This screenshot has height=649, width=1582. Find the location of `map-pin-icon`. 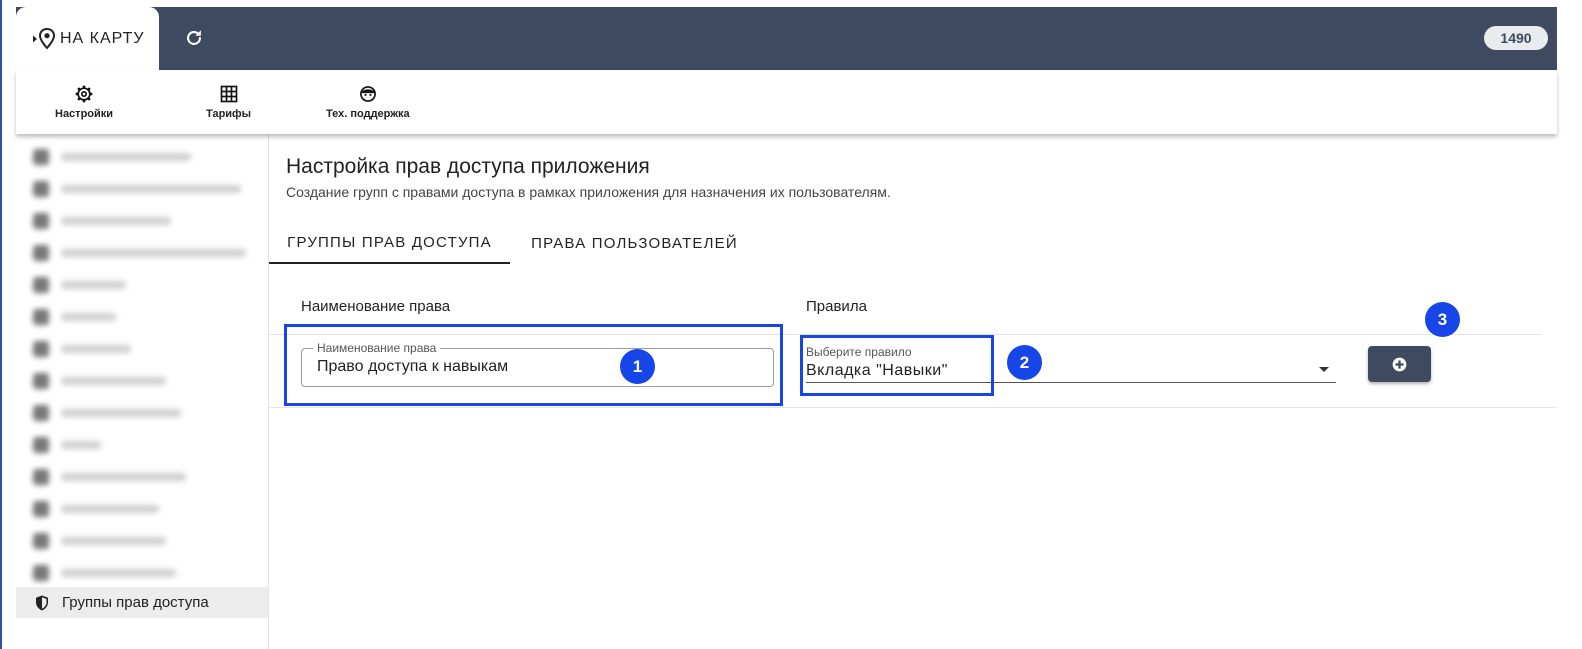

map-pin-icon is located at coordinates (44, 38).